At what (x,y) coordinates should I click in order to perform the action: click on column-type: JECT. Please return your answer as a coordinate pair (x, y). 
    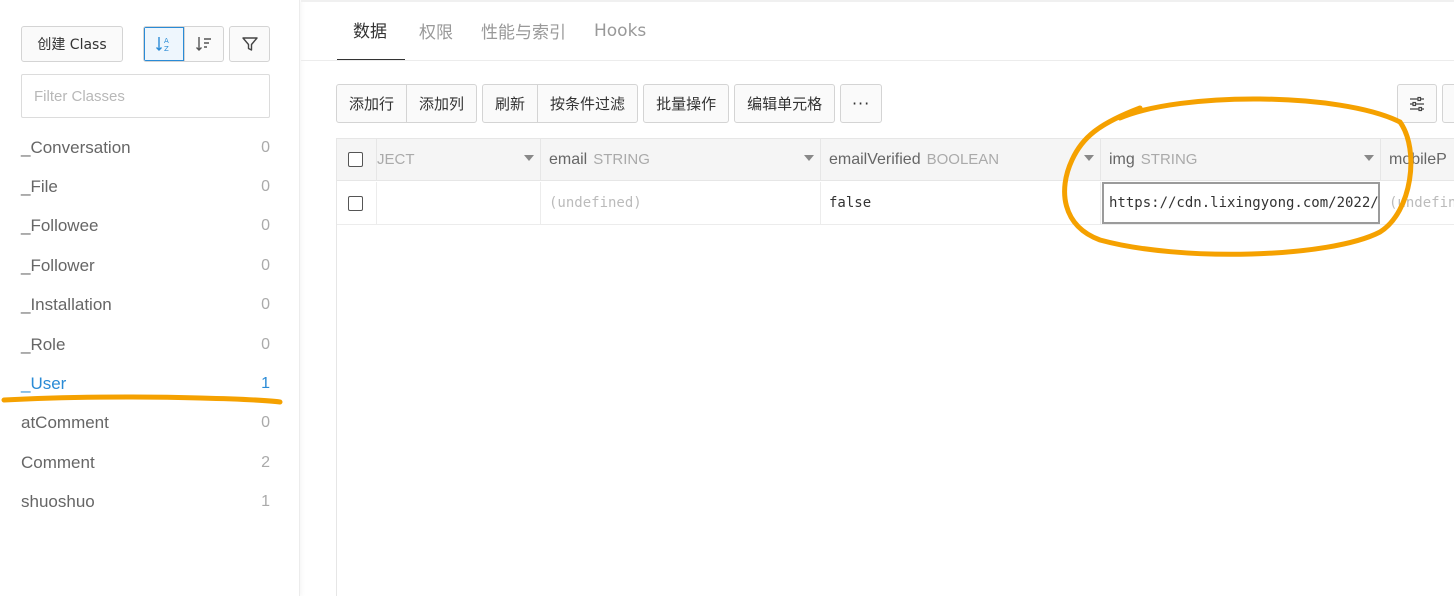
    Looking at the image, I should click on (396, 159).